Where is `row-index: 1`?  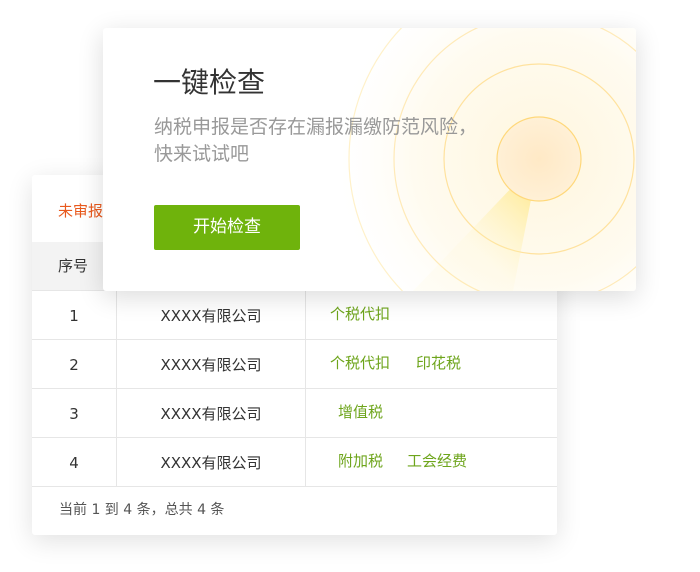
row-index: 1 is located at coordinates (74, 315).